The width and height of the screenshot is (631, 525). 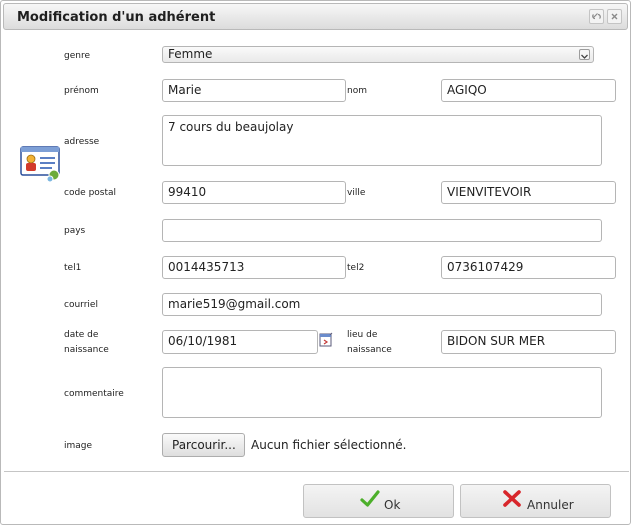 I want to click on close-icon, so click(x=614, y=16).